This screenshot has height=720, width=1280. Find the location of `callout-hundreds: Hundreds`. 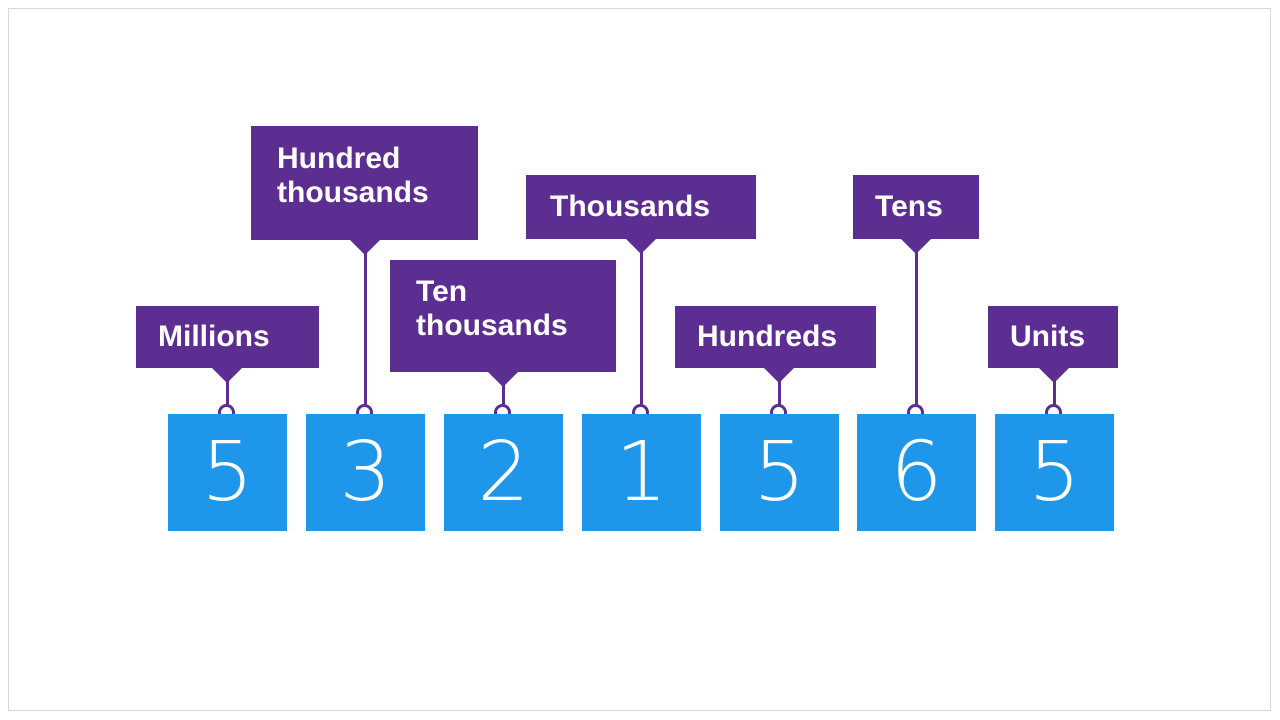

callout-hundreds: Hundreds is located at coordinates (775, 337).